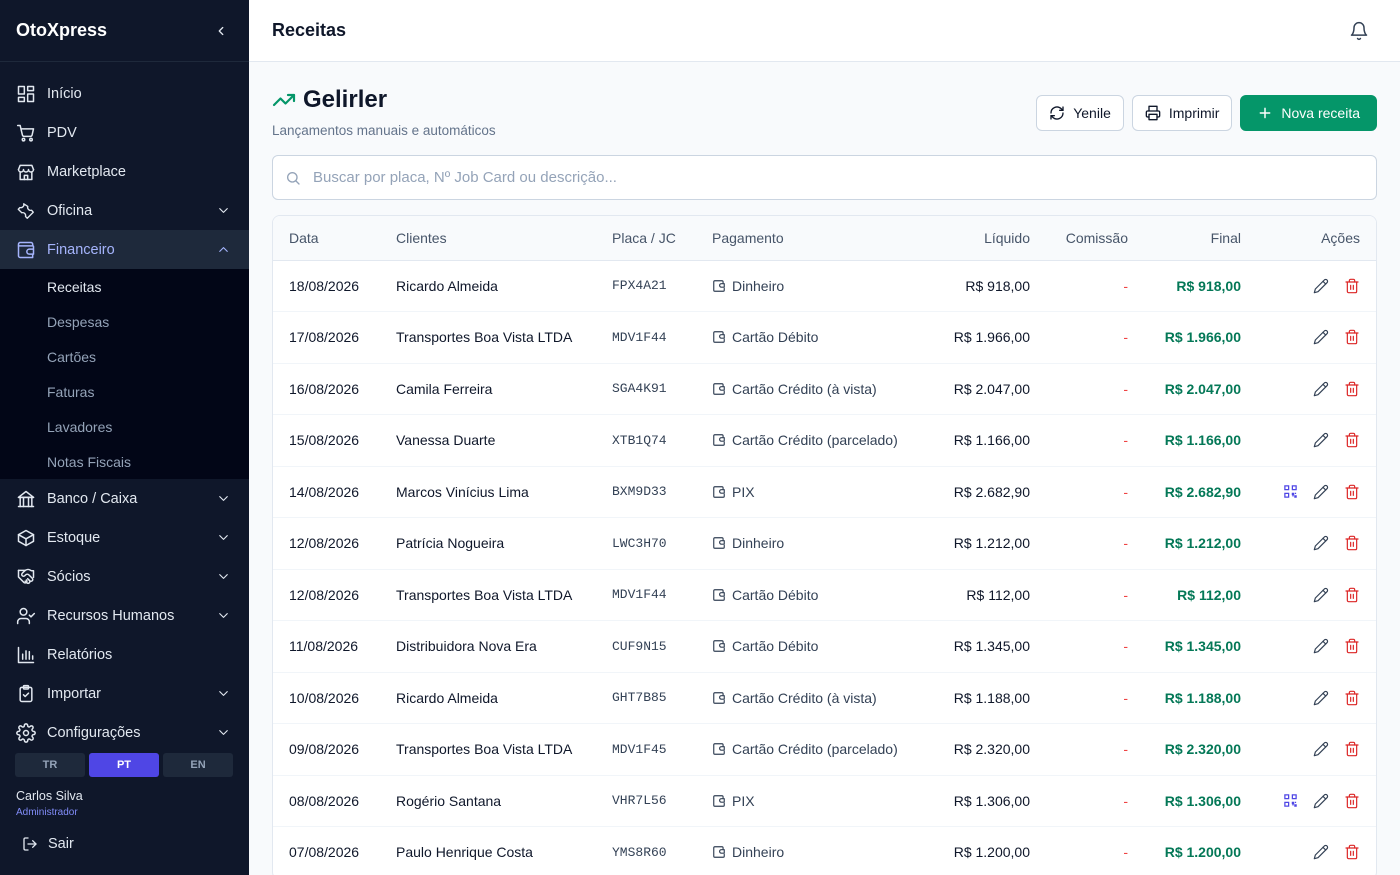 This screenshot has height=875, width=1400. What do you see at coordinates (1182, 113) in the screenshot?
I see `print-button: Imprimir` at bounding box center [1182, 113].